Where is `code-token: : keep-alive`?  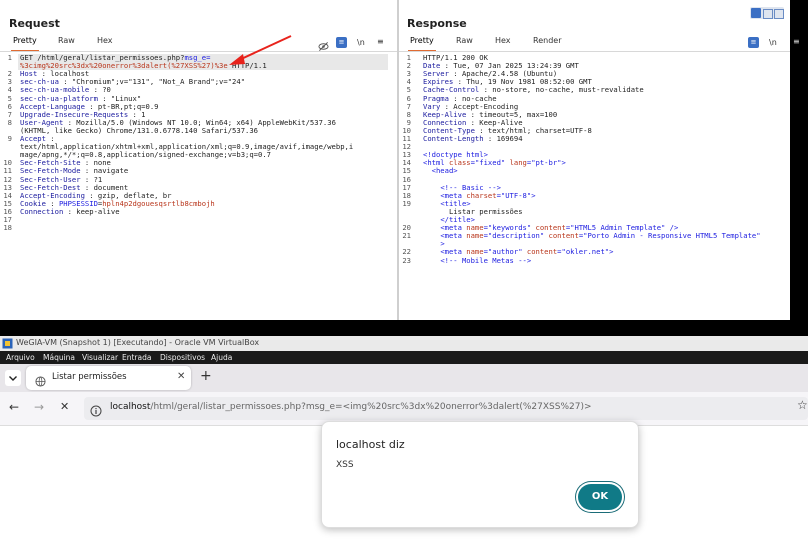
code-token: : keep-alive is located at coordinates (91, 211).